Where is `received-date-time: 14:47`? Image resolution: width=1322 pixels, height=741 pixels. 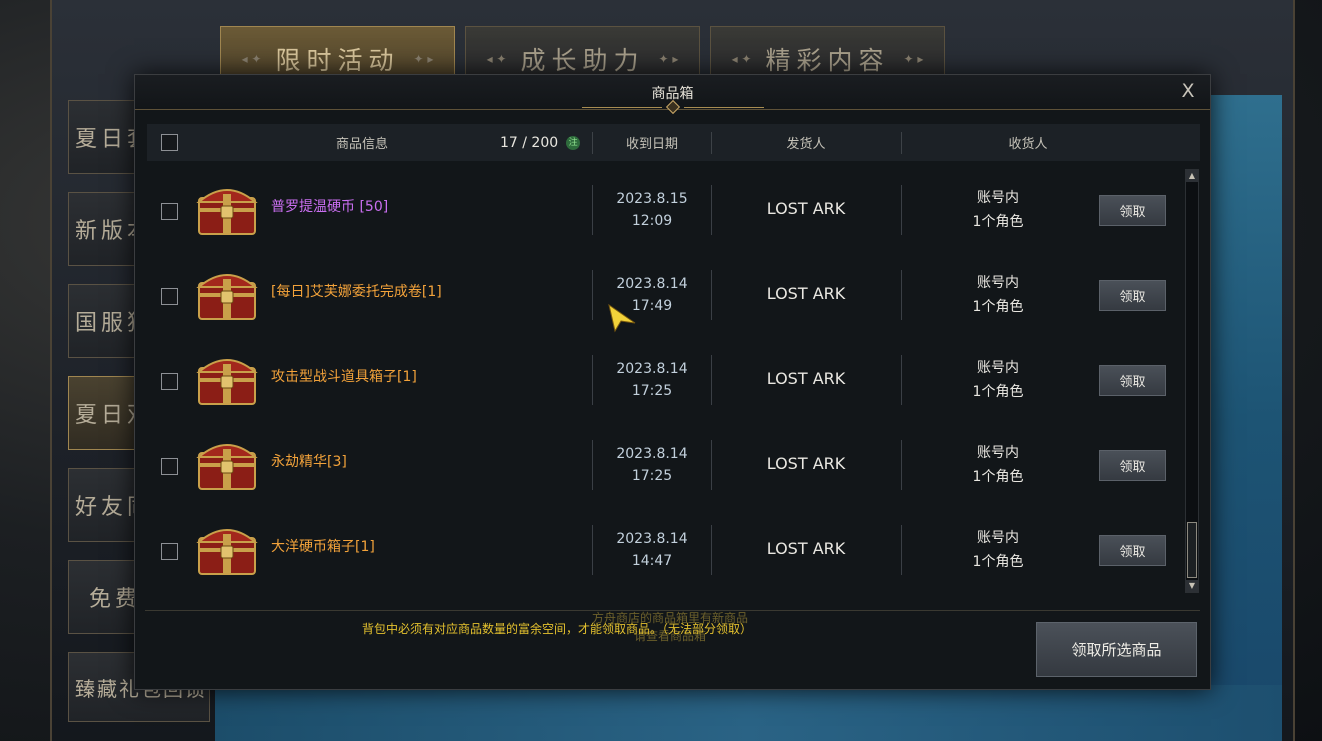
received-date-time: 14:47 is located at coordinates (652, 561).